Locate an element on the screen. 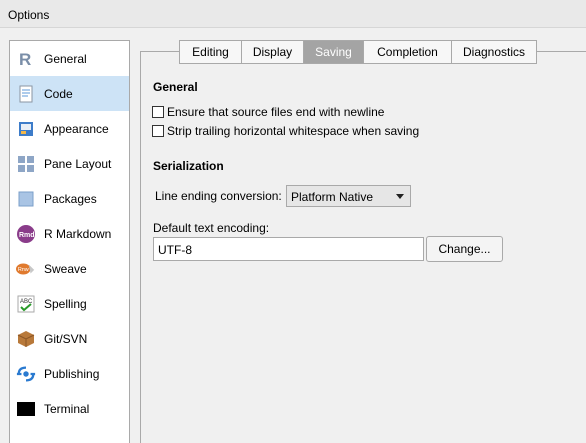 This screenshot has height=443, width=586. spelling-icon: ABC is located at coordinates (26, 304).